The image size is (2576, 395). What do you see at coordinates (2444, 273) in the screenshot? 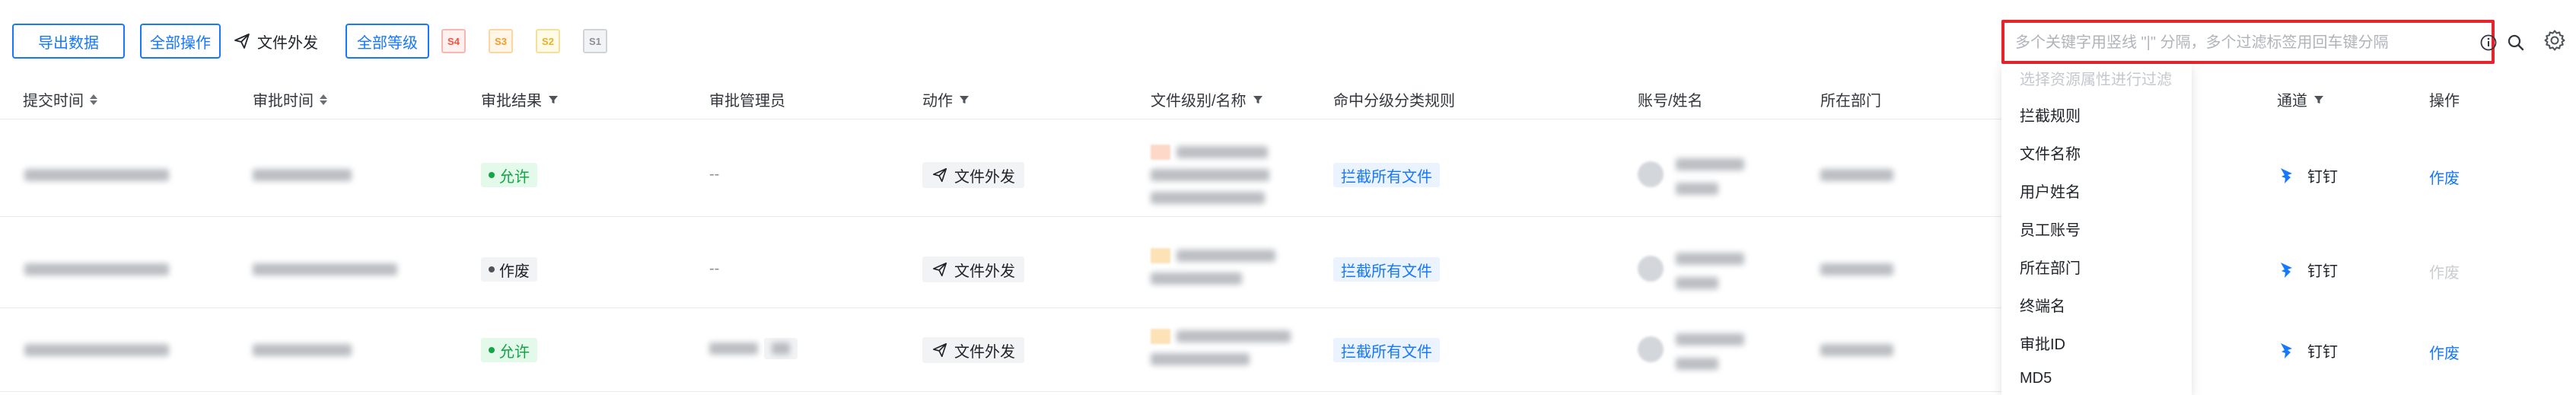
I see `void-link-disabled: 作废` at bounding box center [2444, 273].